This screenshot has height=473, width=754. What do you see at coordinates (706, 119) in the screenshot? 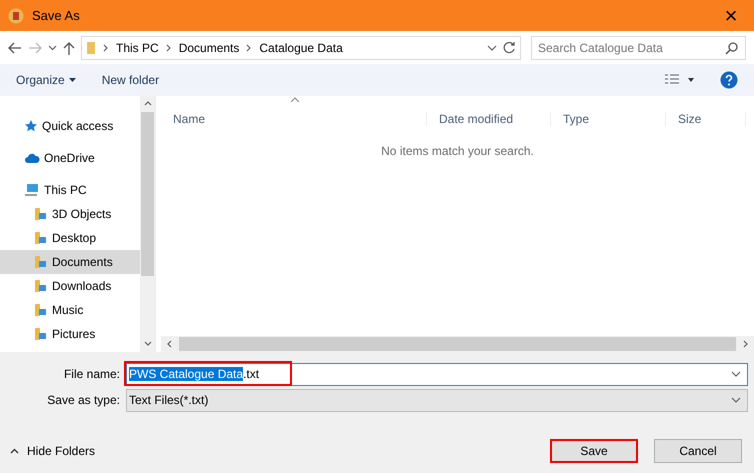
I see `column-header: Size` at bounding box center [706, 119].